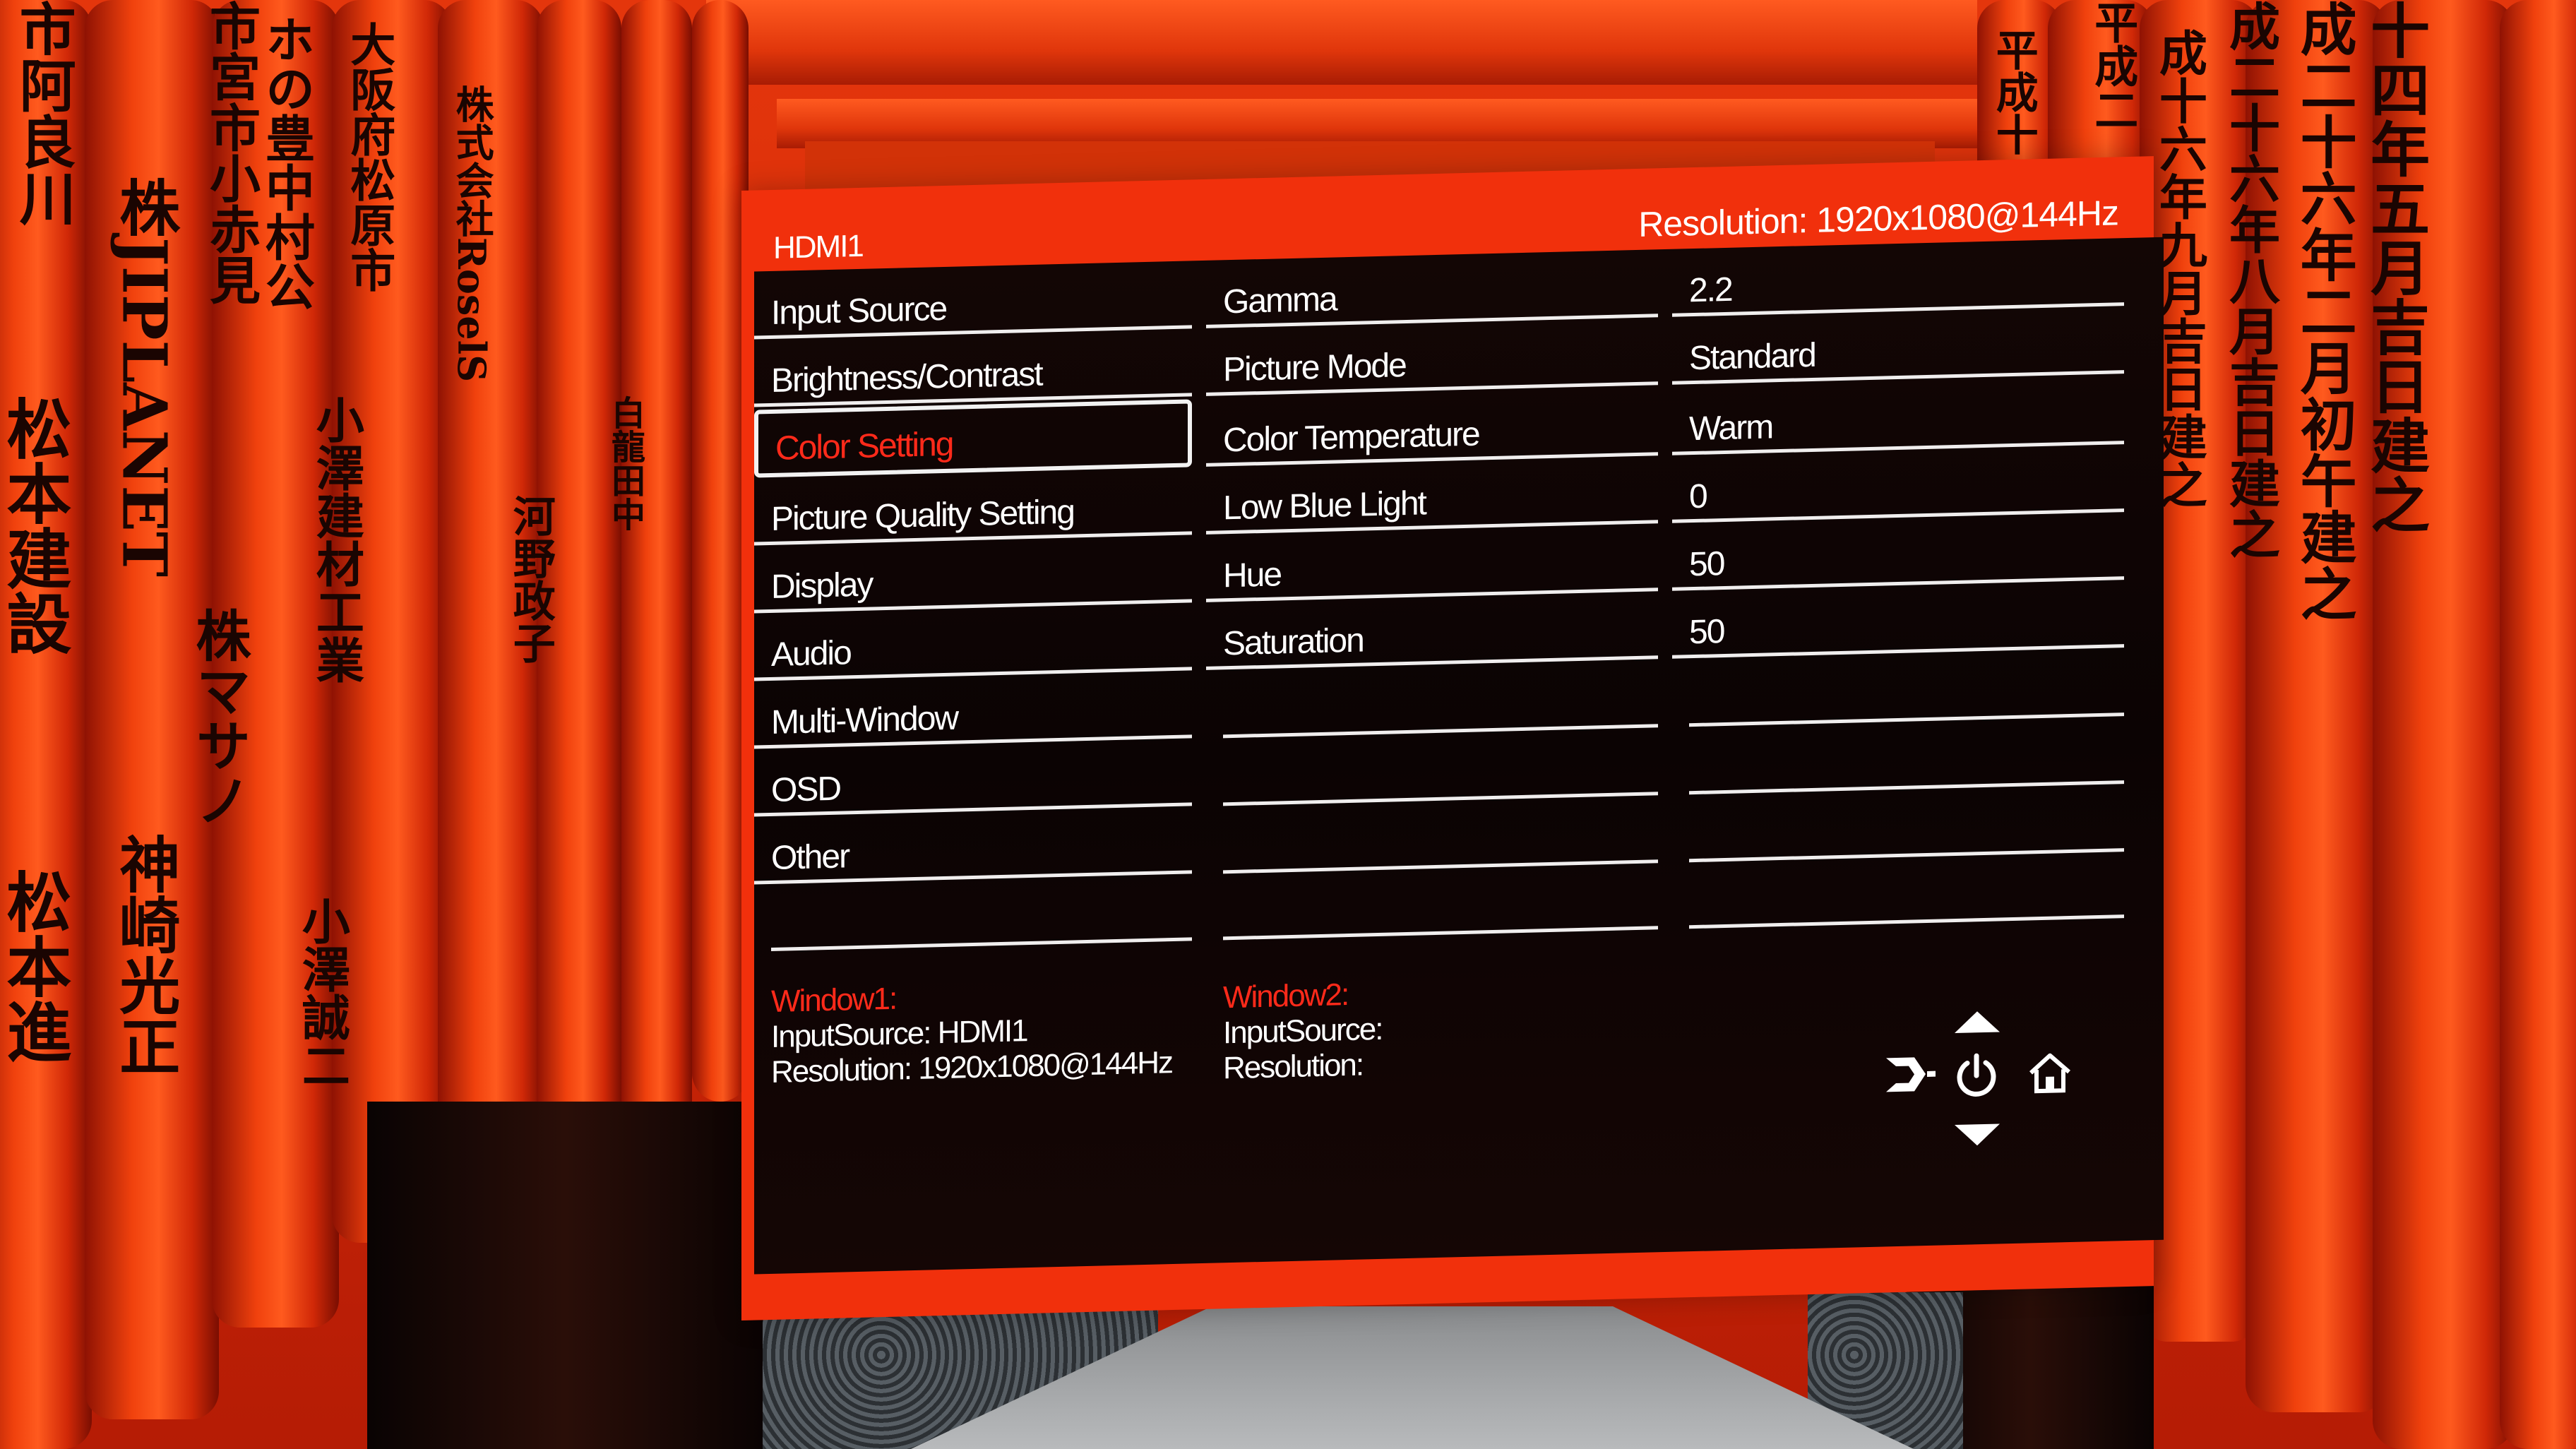 The height and width of the screenshot is (1449, 2576). I want to click on pillar-inscription: 松本建設, so click(36, 525).